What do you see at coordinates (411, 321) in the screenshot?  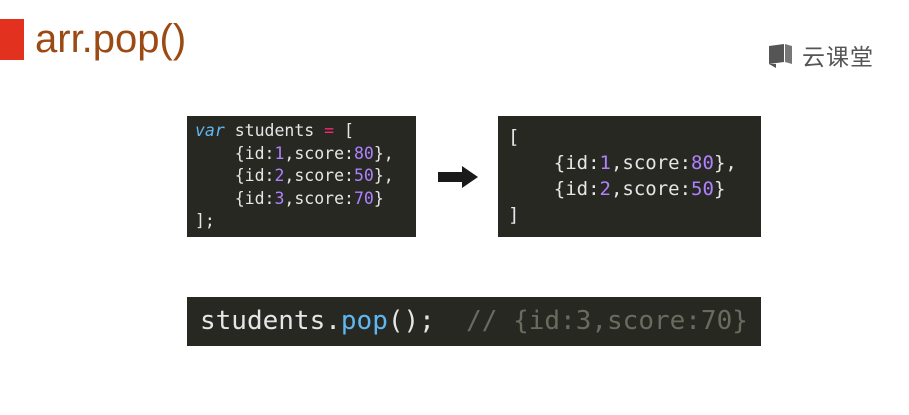 I see `call-tail: ();` at bounding box center [411, 321].